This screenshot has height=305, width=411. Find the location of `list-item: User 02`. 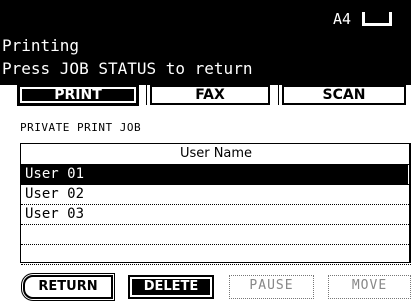

list-item: User 02 is located at coordinates (216, 195).